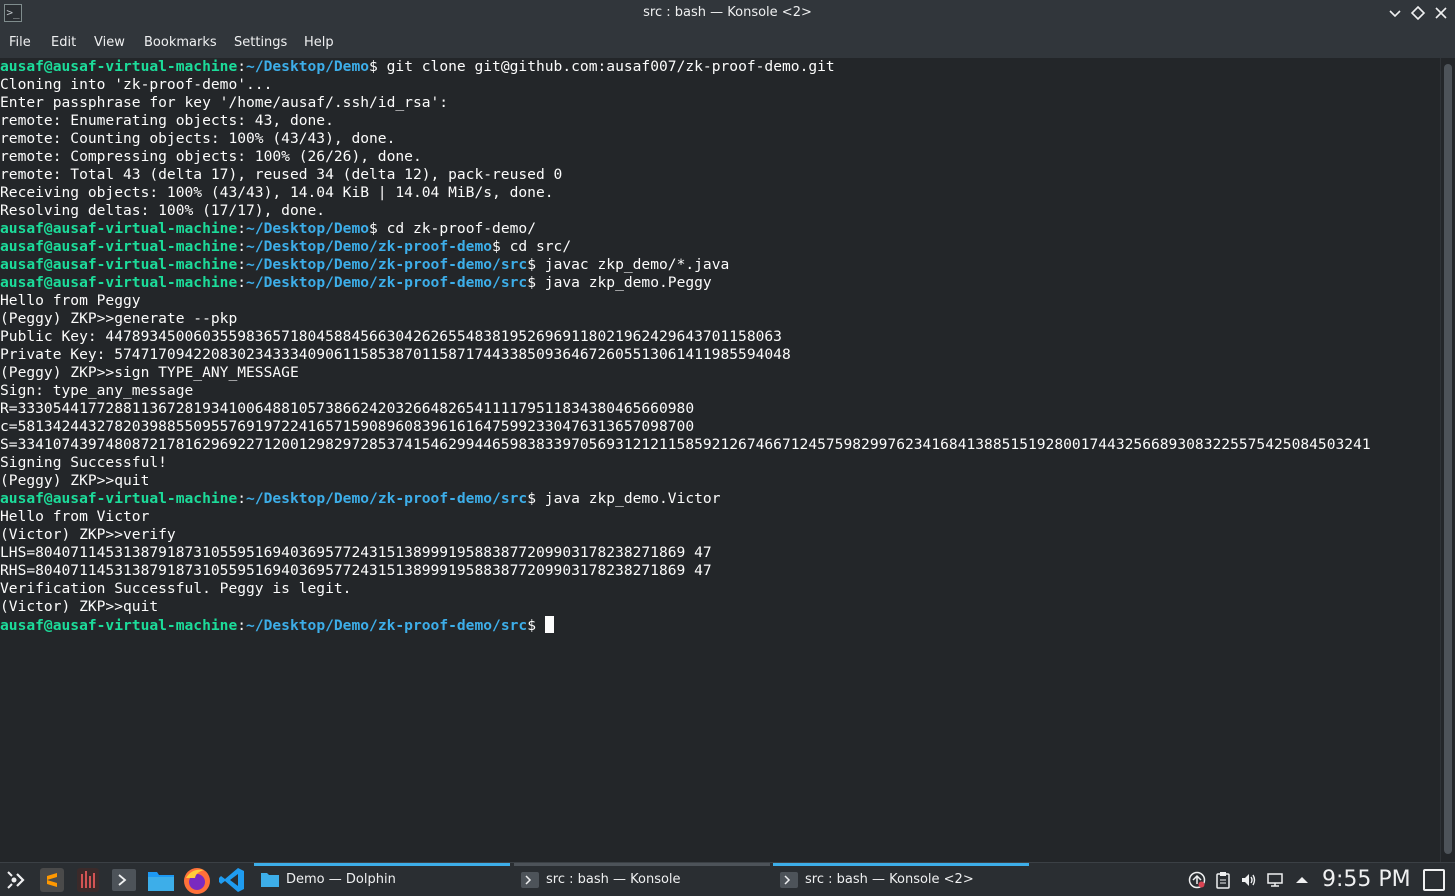 This screenshot has width=1455, height=896. I want to click on task-konsole-2: src : bash — Konsole <2>, so click(901, 879).